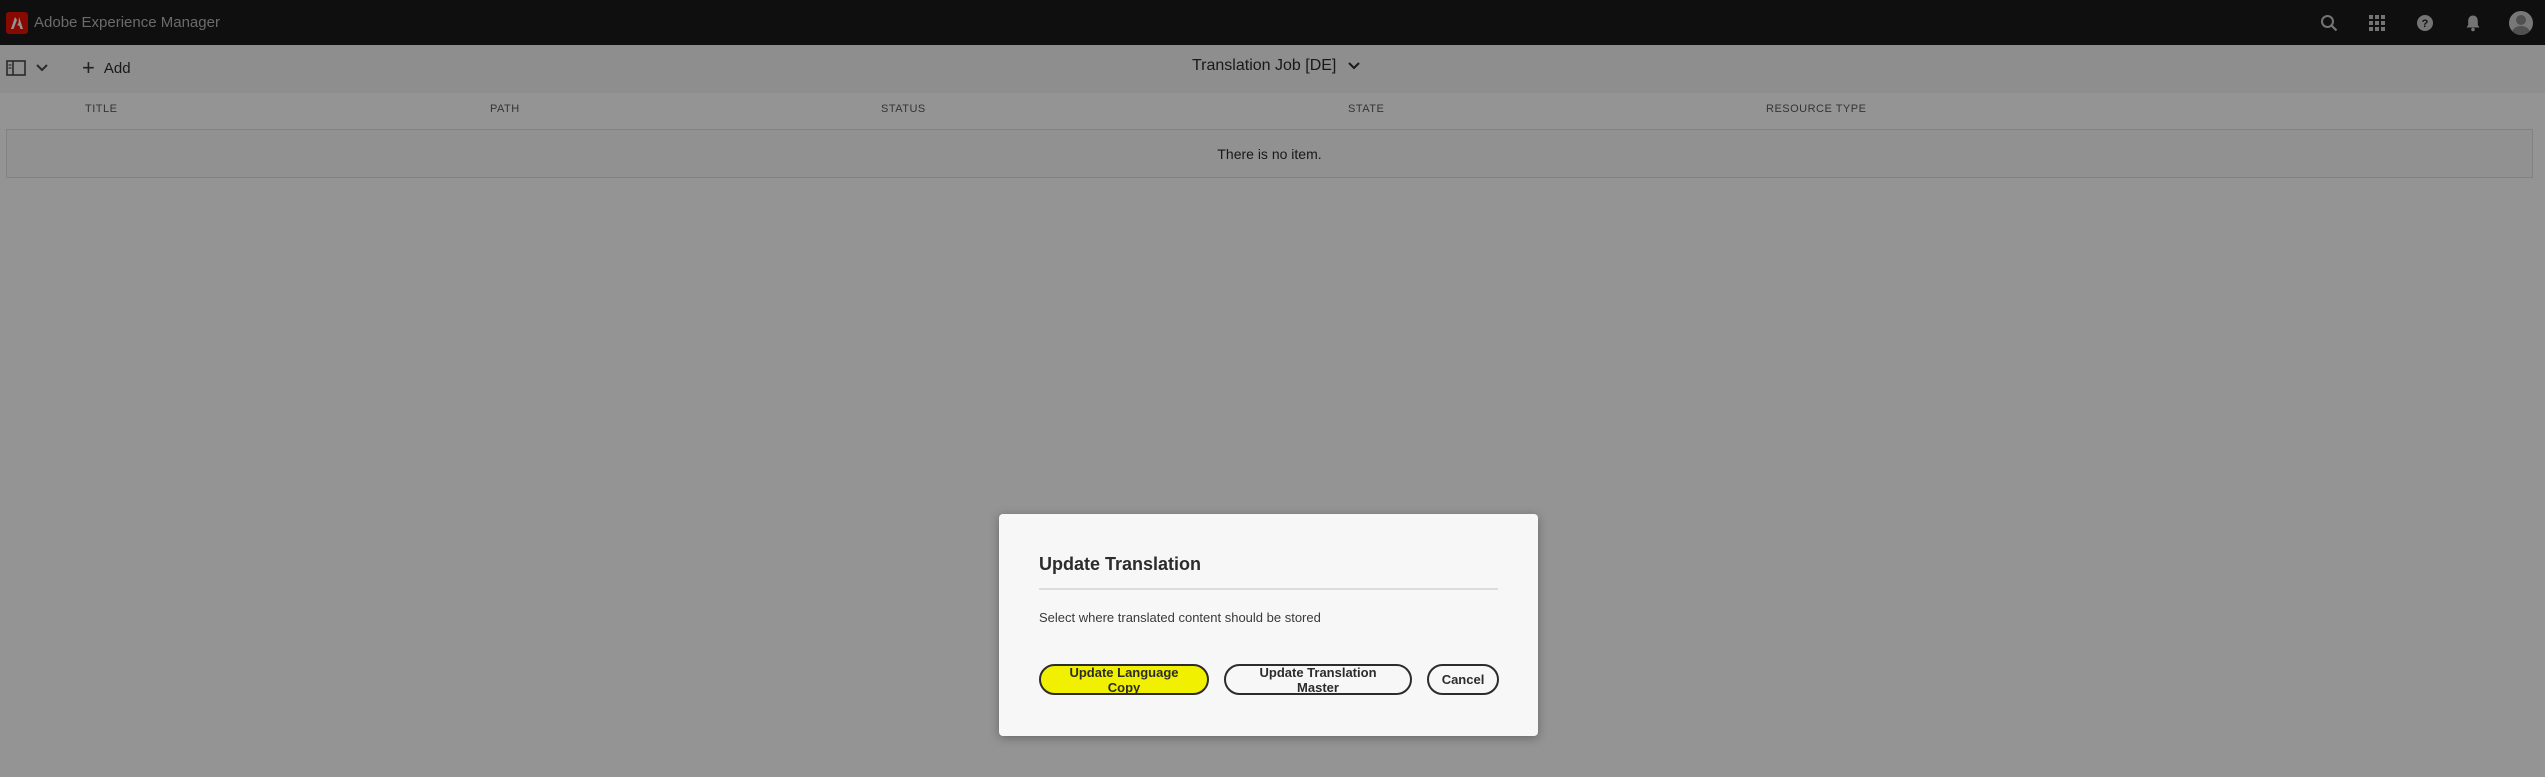 The width and height of the screenshot is (2545, 777). I want to click on update-translation-master-button: Update Translation Master, so click(1318, 679).